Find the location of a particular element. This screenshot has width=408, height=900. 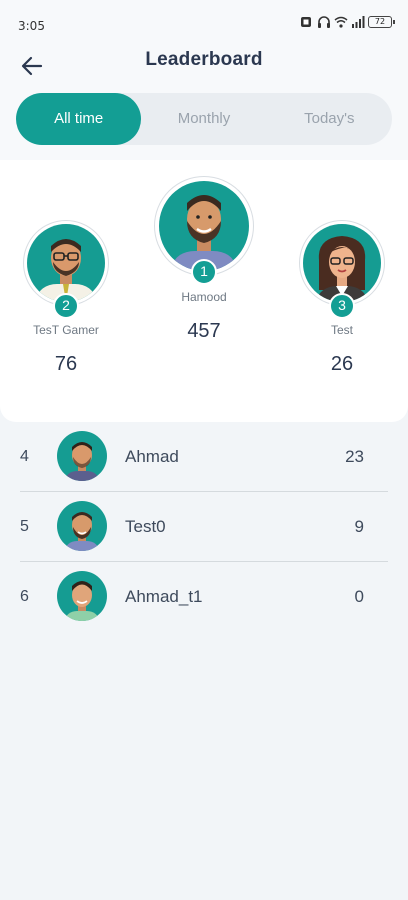

podium-first-place: 1 Hamood 457 is located at coordinates (204, 259).